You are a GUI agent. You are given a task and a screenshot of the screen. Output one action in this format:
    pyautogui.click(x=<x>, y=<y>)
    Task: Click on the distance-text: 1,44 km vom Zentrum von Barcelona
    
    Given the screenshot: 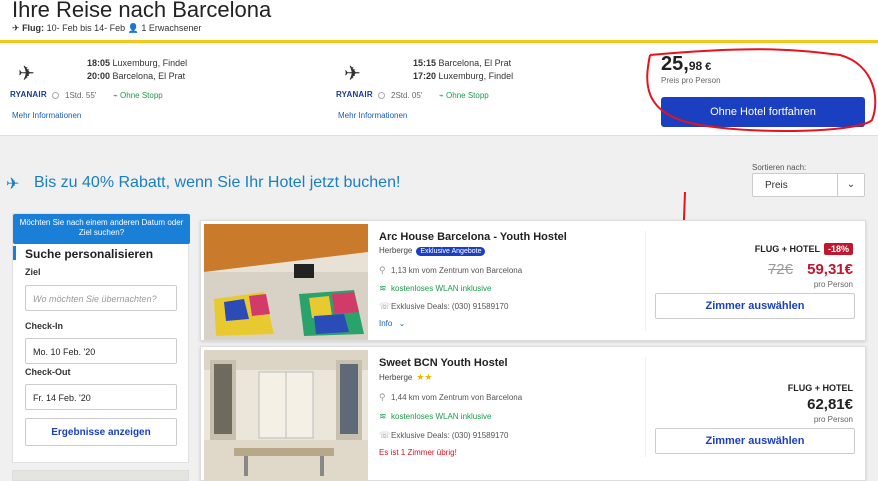 What is the action you would take?
    pyautogui.click(x=457, y=397)
    